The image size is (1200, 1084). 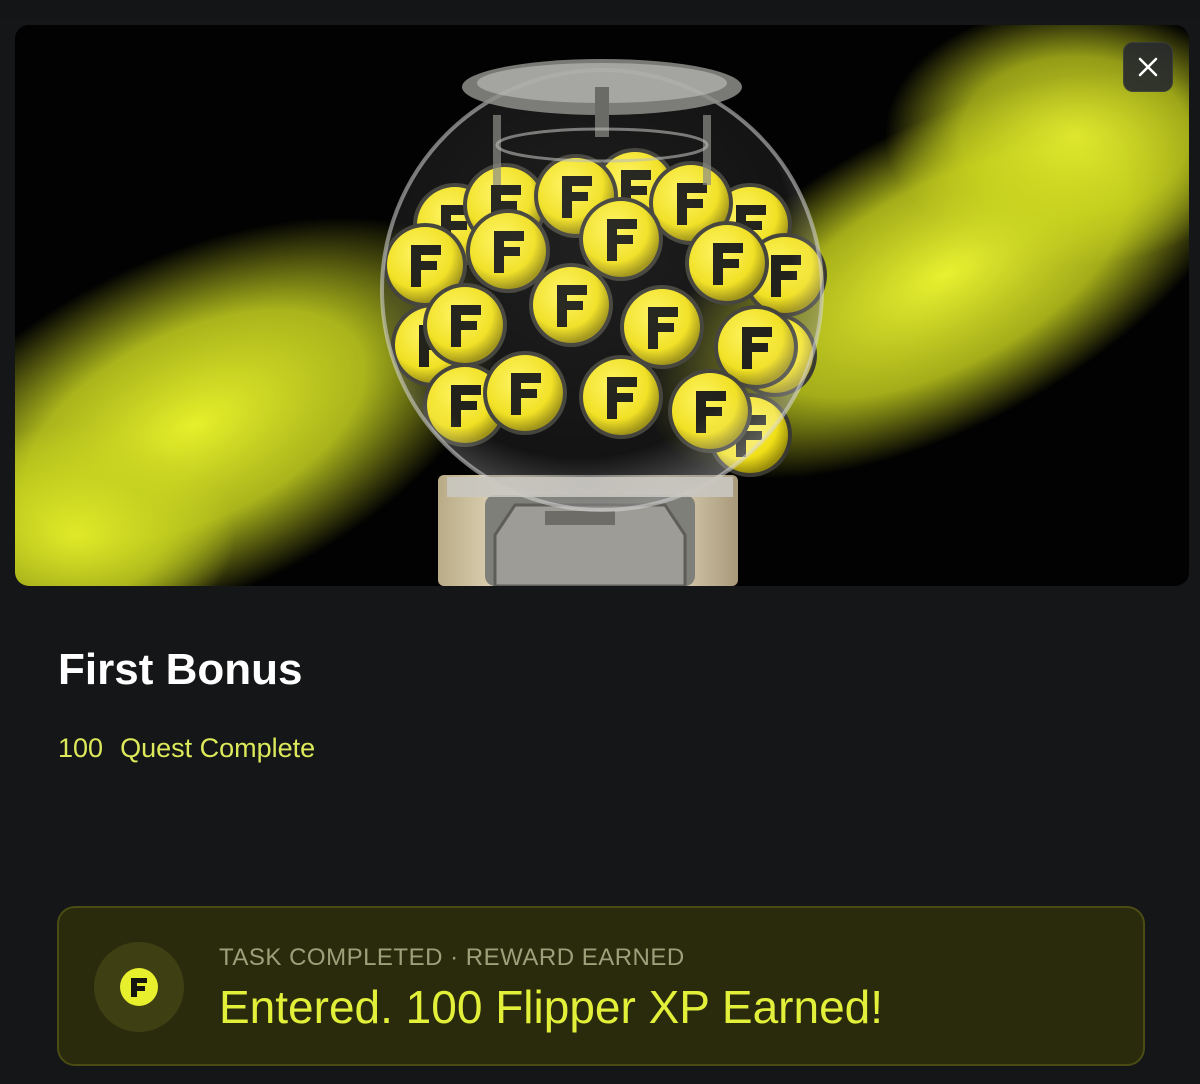 I want to click on quest-status-label: Quest Complete, so click(x=218, y=748).